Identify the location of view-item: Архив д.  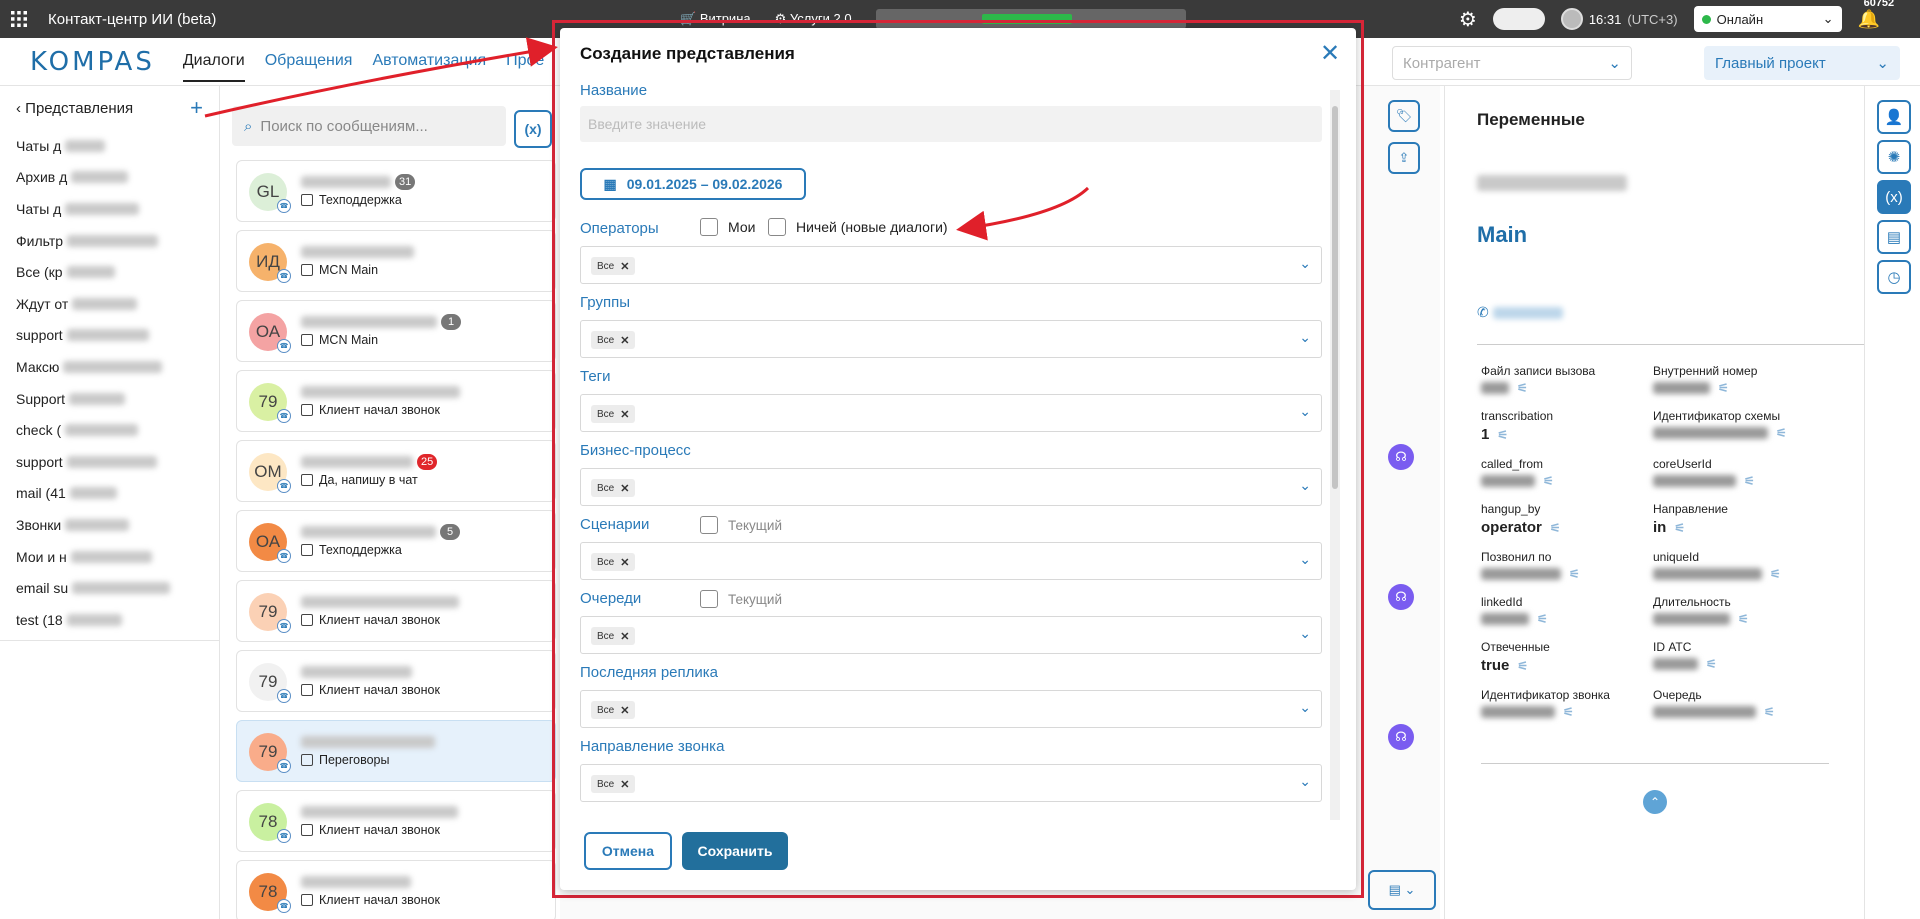
(109, 178).